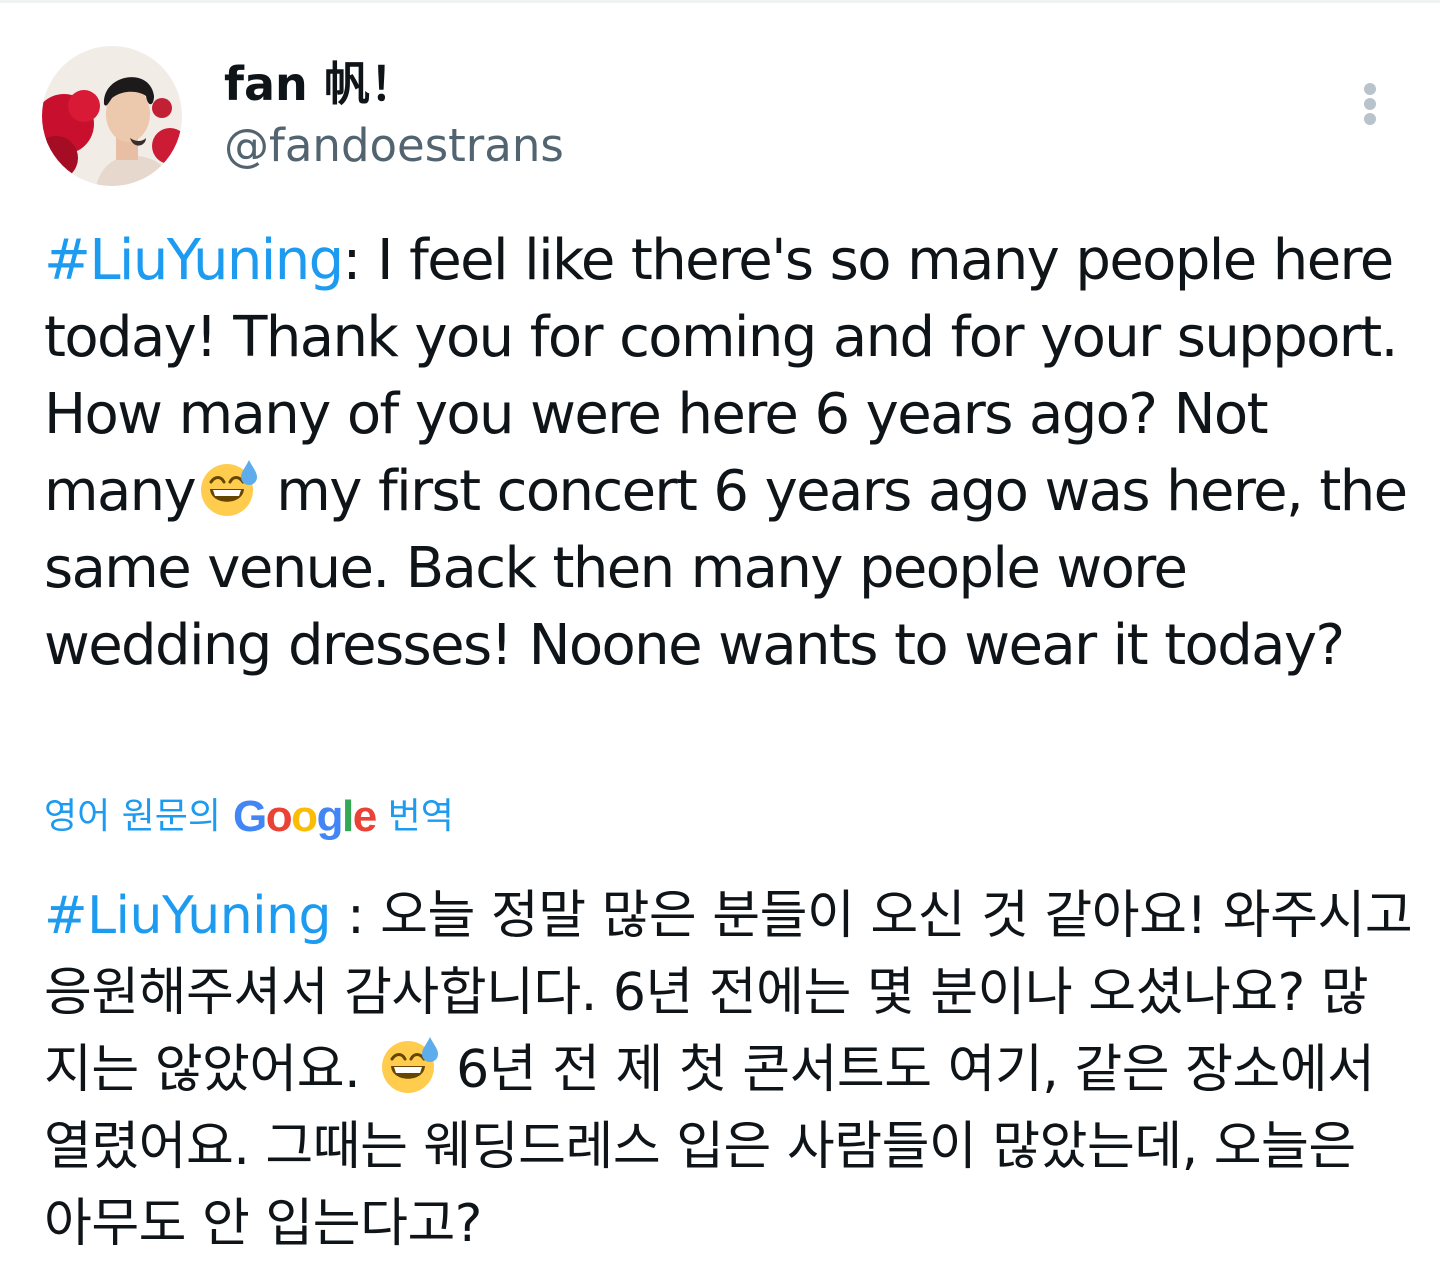 This screenshot has width=1440, height=1275. What do you see at coordinates (1370, 89) in the screenshot?
I see `more-vertical-icon` at bounding box center [1370, 89].